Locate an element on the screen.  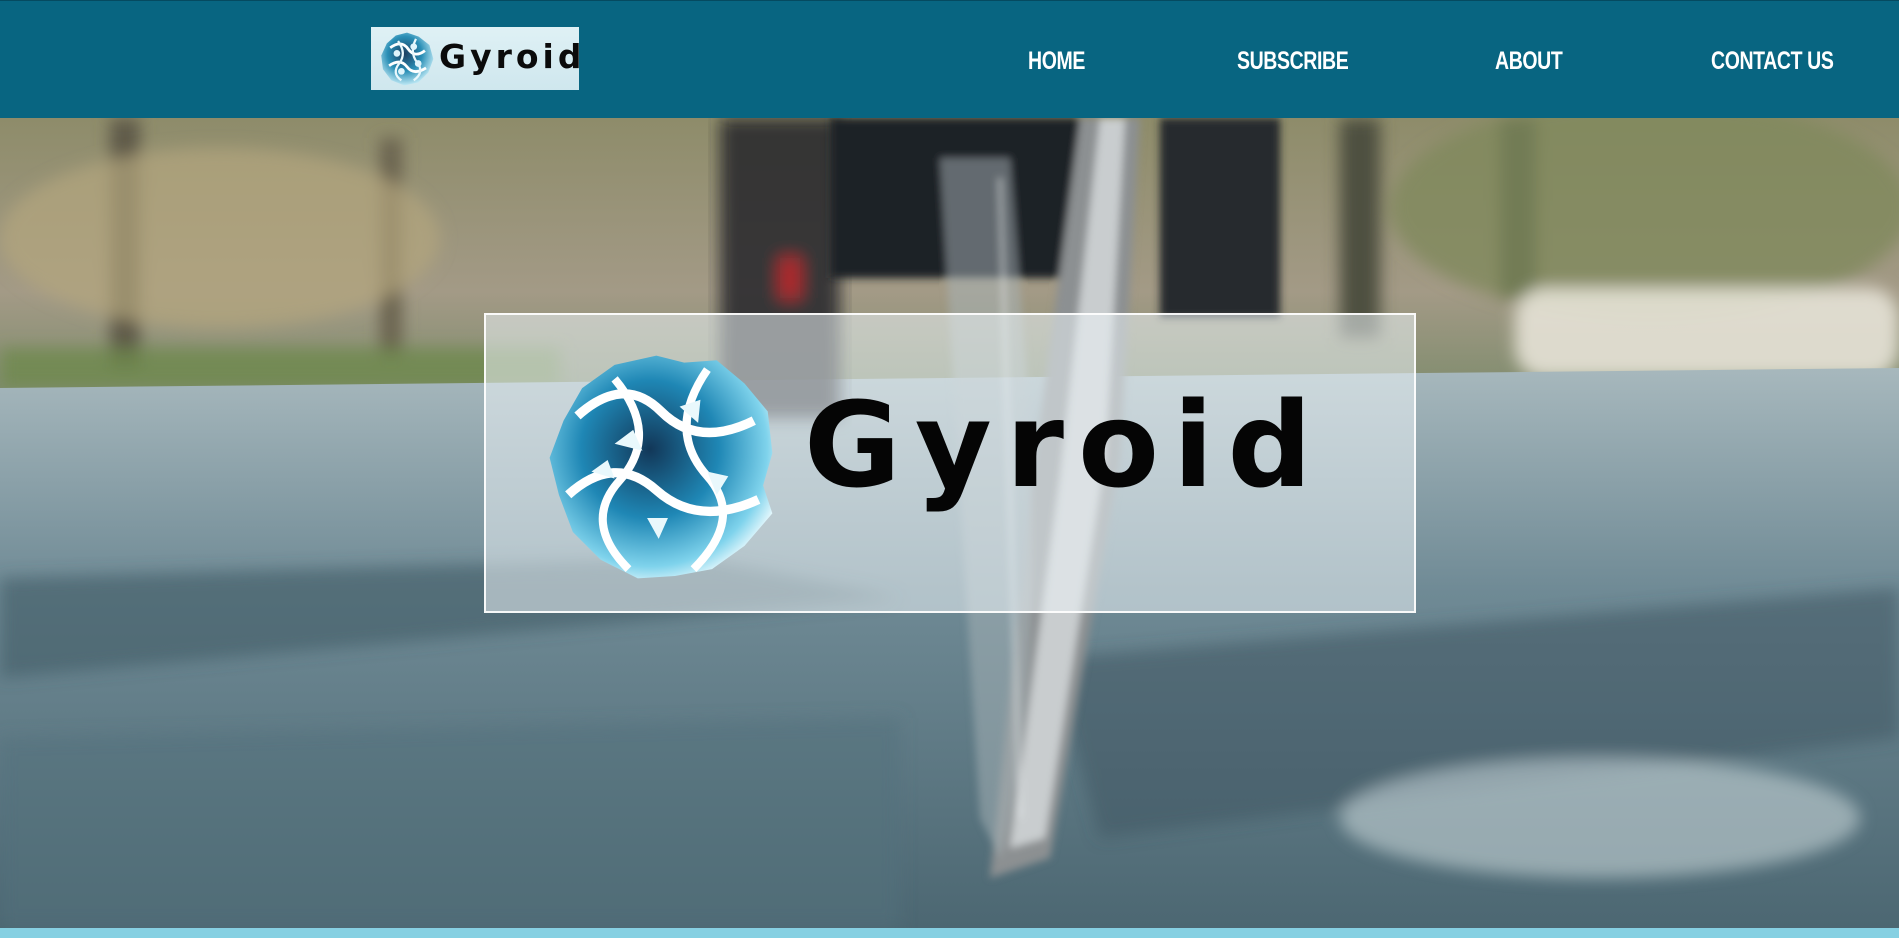
gyroid-logo-icon is located at coordinates (661, 467).